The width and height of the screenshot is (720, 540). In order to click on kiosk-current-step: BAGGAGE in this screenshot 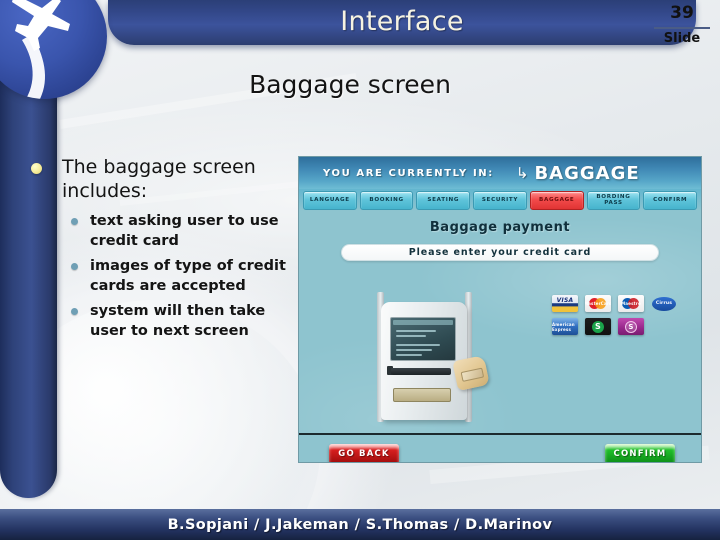, I will do `click(587, 173)`.